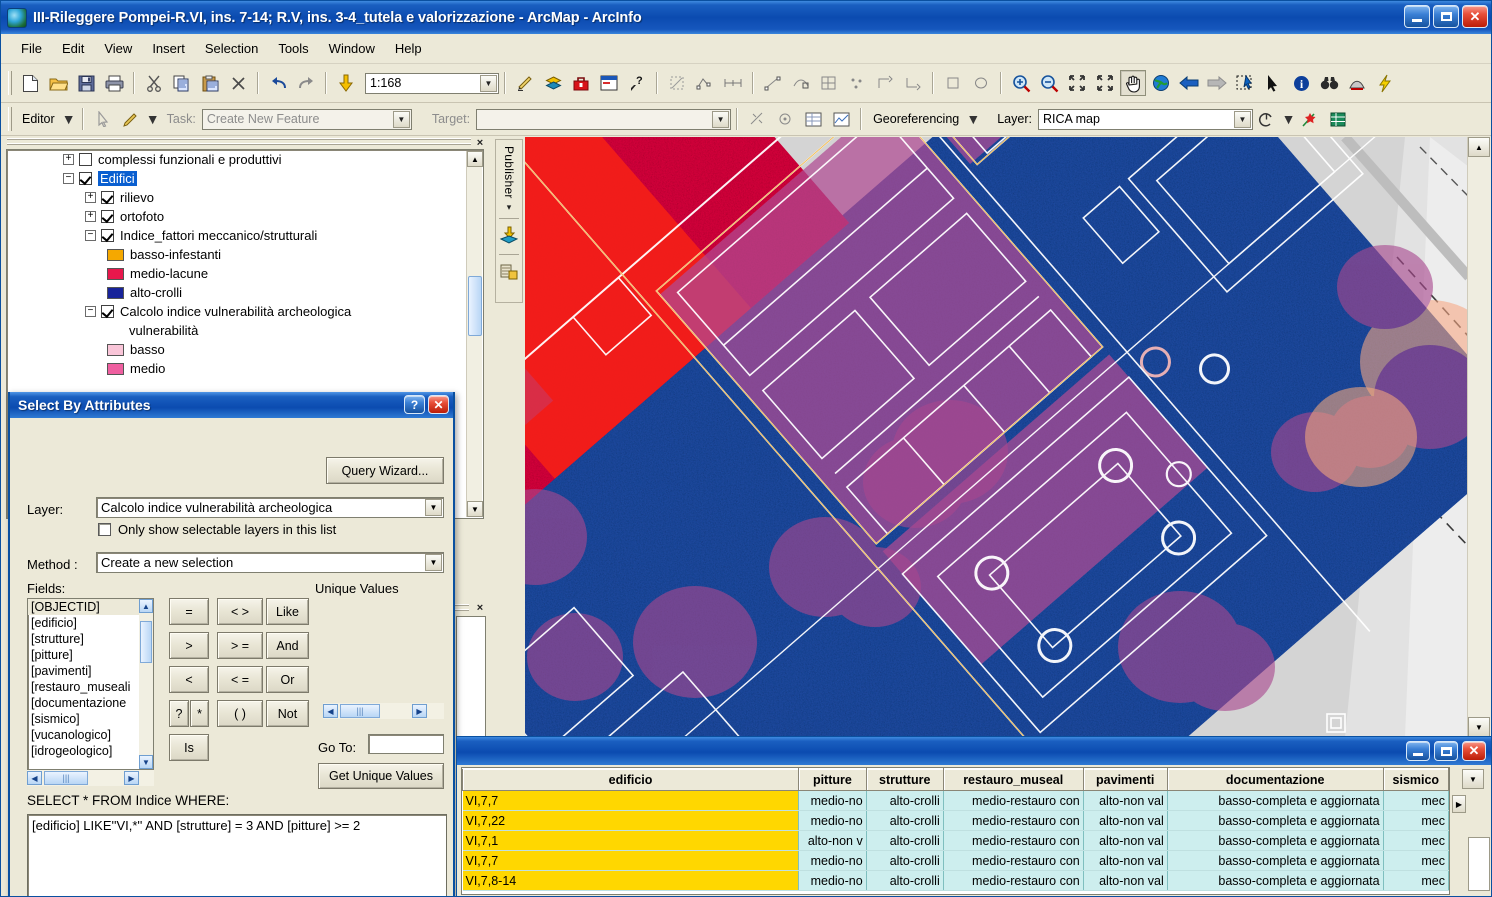 Image resolution: width=1492 pixels, height=897 pixels. Describe the element at coordinates (245, 235) in the screenshot. I see `toc-item: − Indice_fattori meccanico/strutturali` at that location.